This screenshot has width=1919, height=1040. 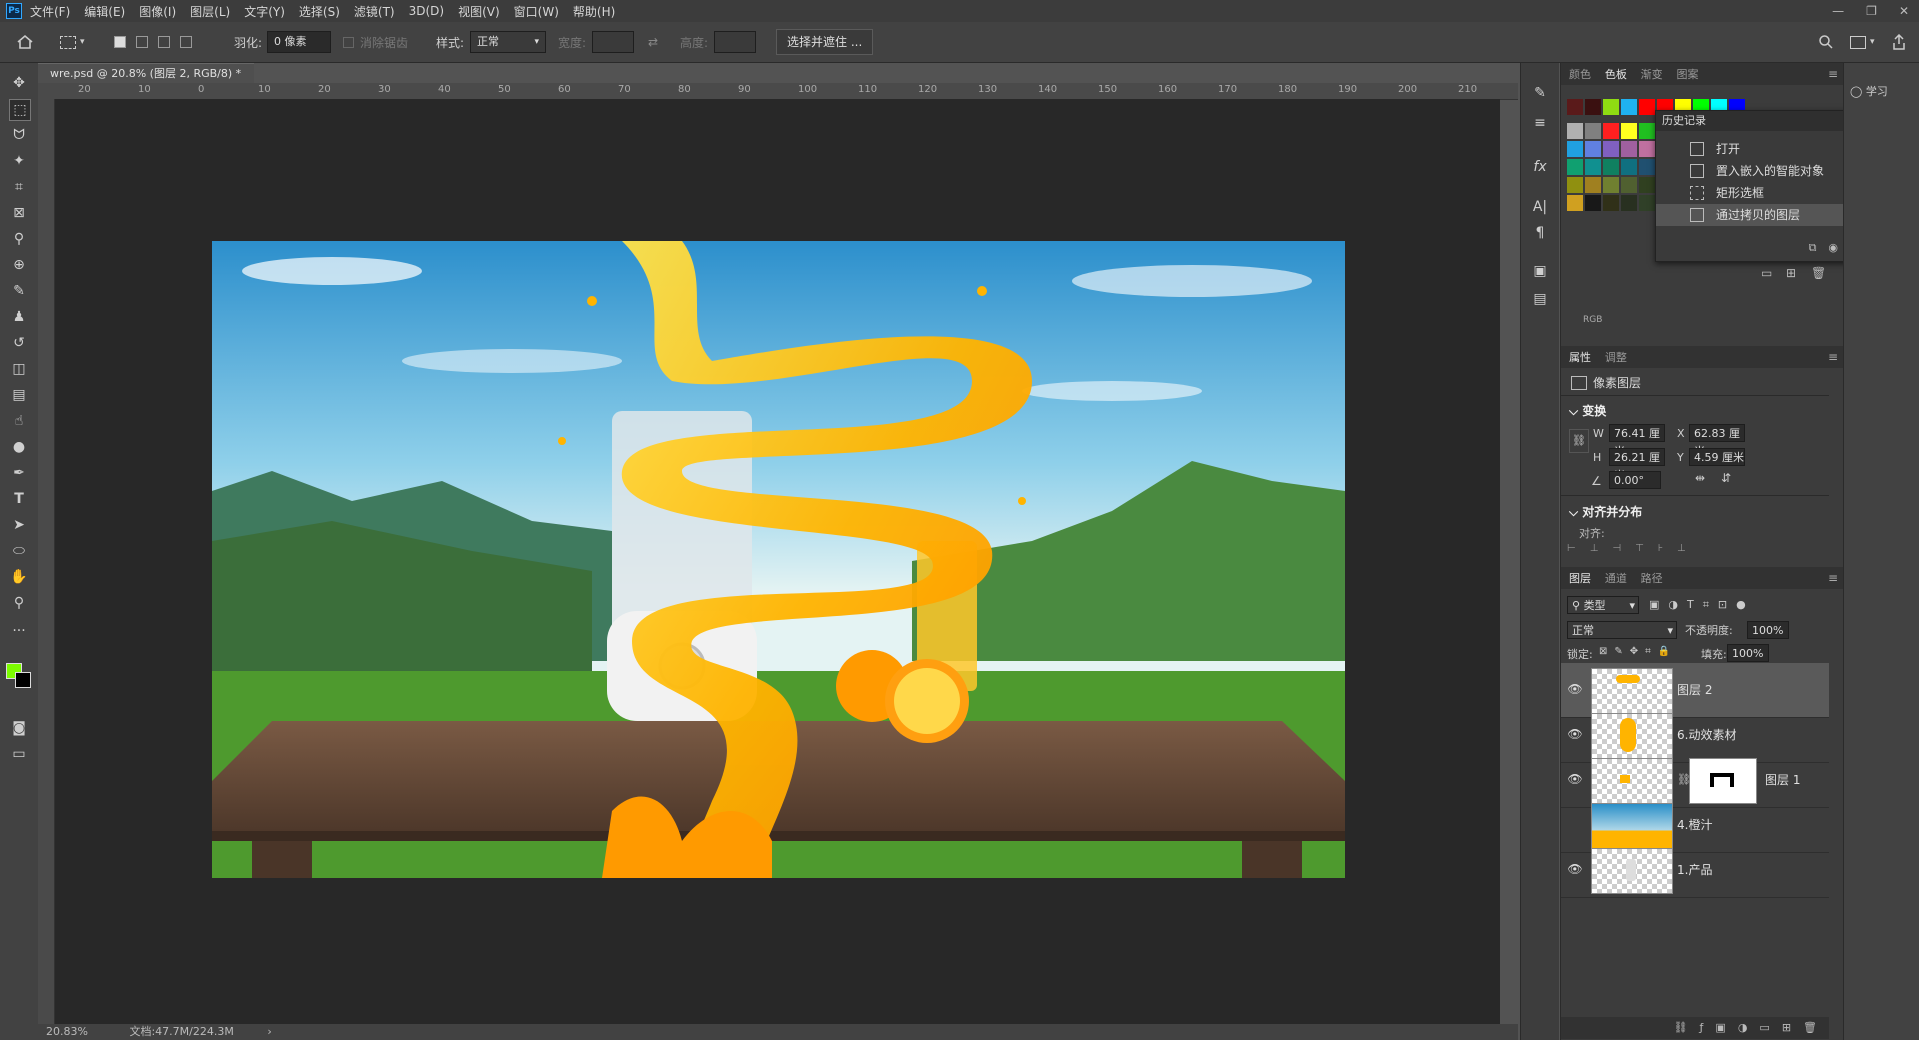 I want to click on healing-brush-tool-icon: ⊕, so click(x=19, y=265).